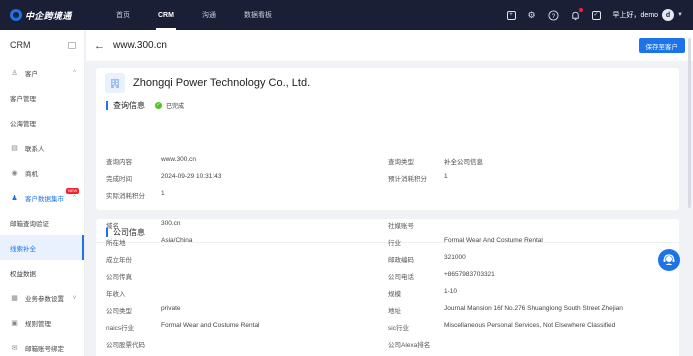 Image resolution: width=693 pixels, height=356 pixels. Describe the element at coordinates (42, 72) in the screenshot. I see `sidebar-item-customers: ♙ 客户 ^` at that location.